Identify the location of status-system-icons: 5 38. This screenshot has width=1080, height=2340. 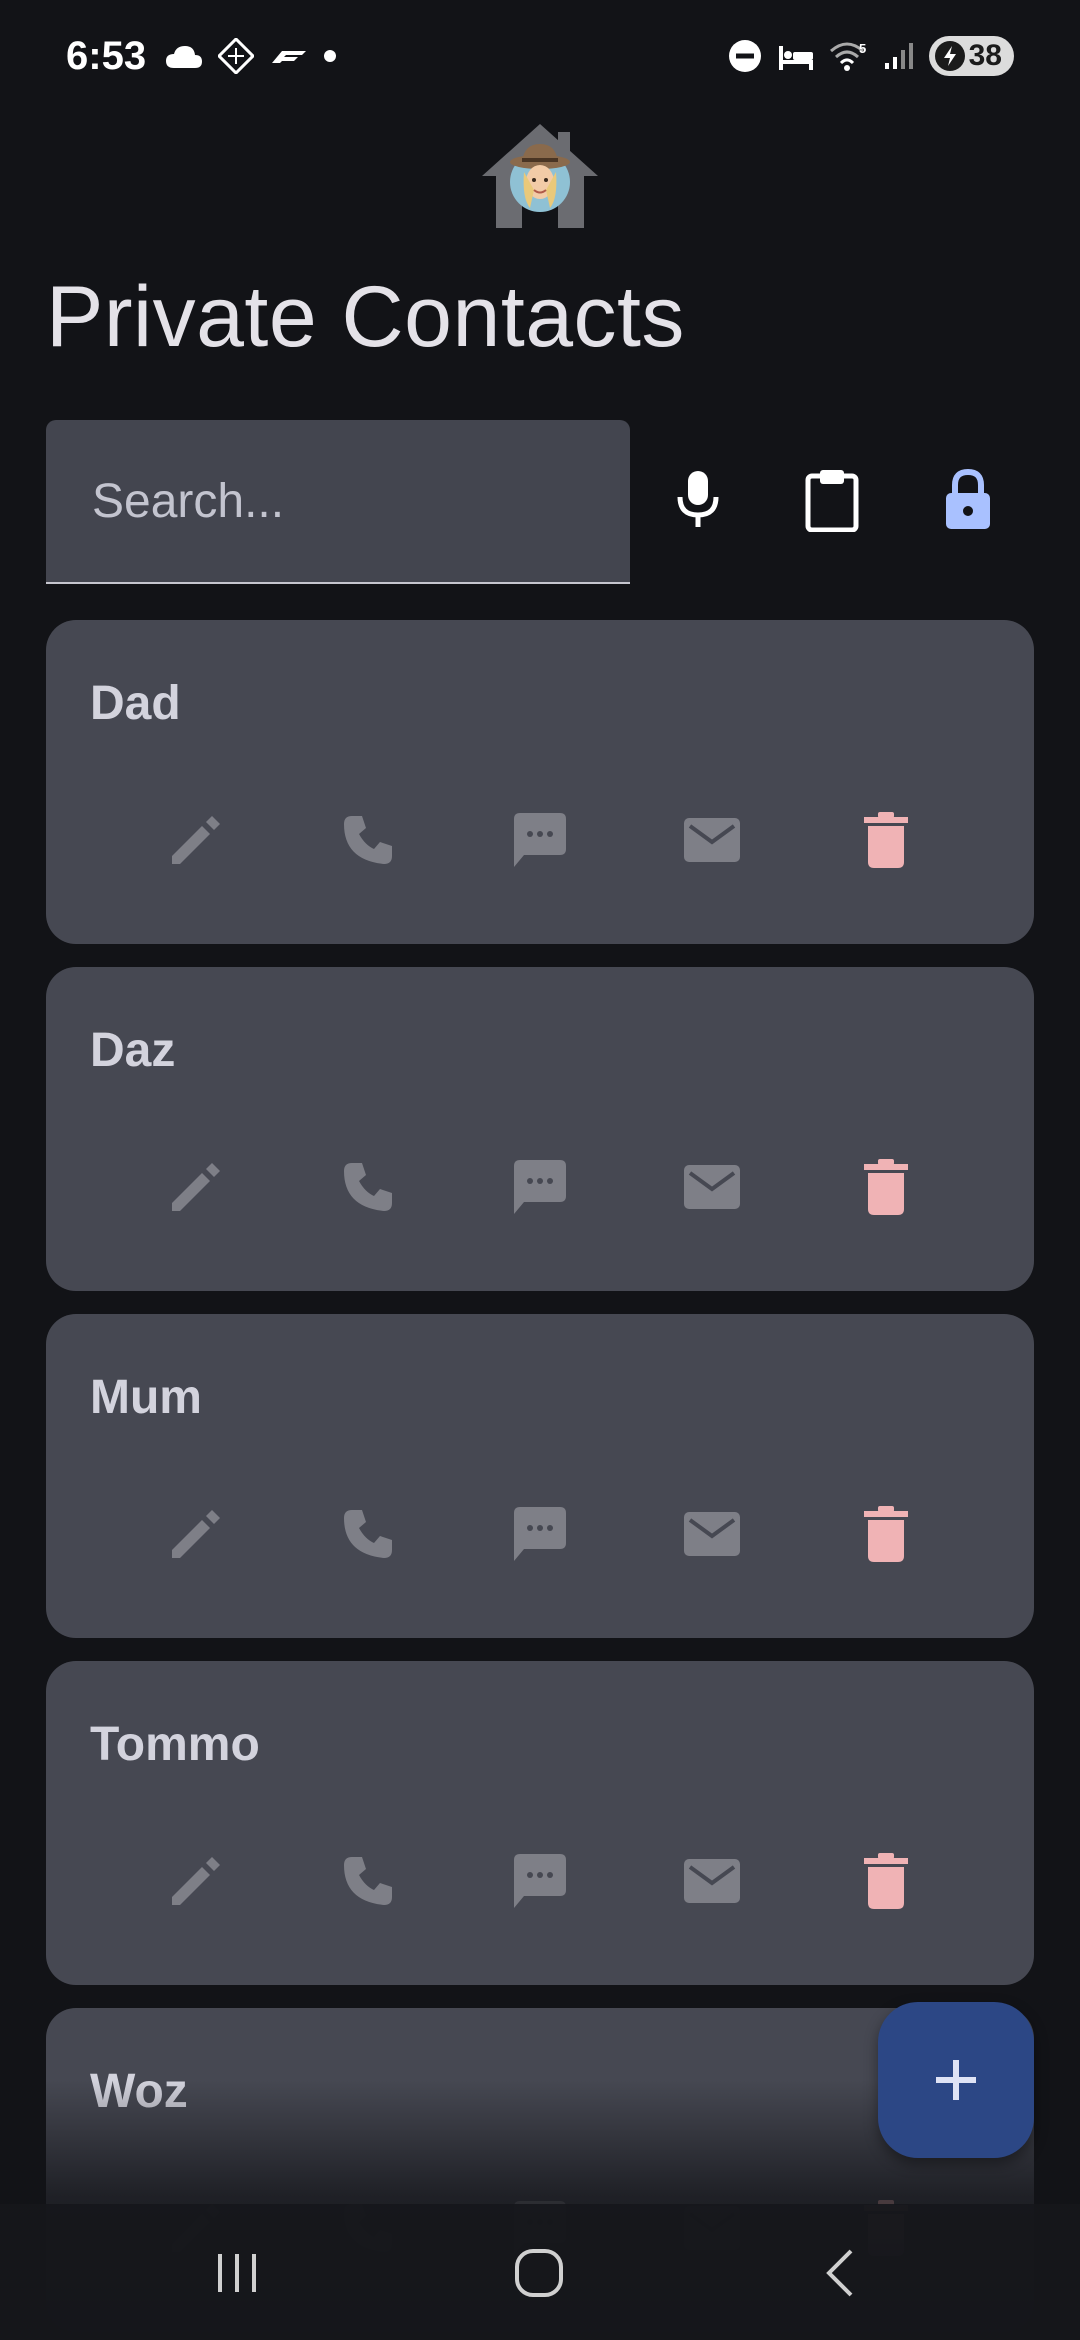
(870, 56).